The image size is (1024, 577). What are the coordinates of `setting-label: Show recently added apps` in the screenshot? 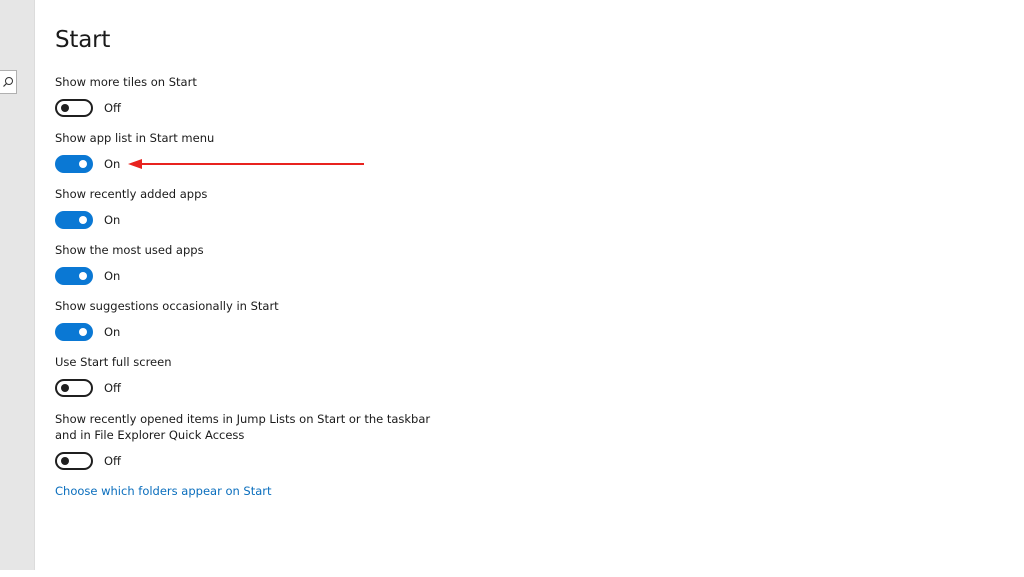 It's located at (131, 194).